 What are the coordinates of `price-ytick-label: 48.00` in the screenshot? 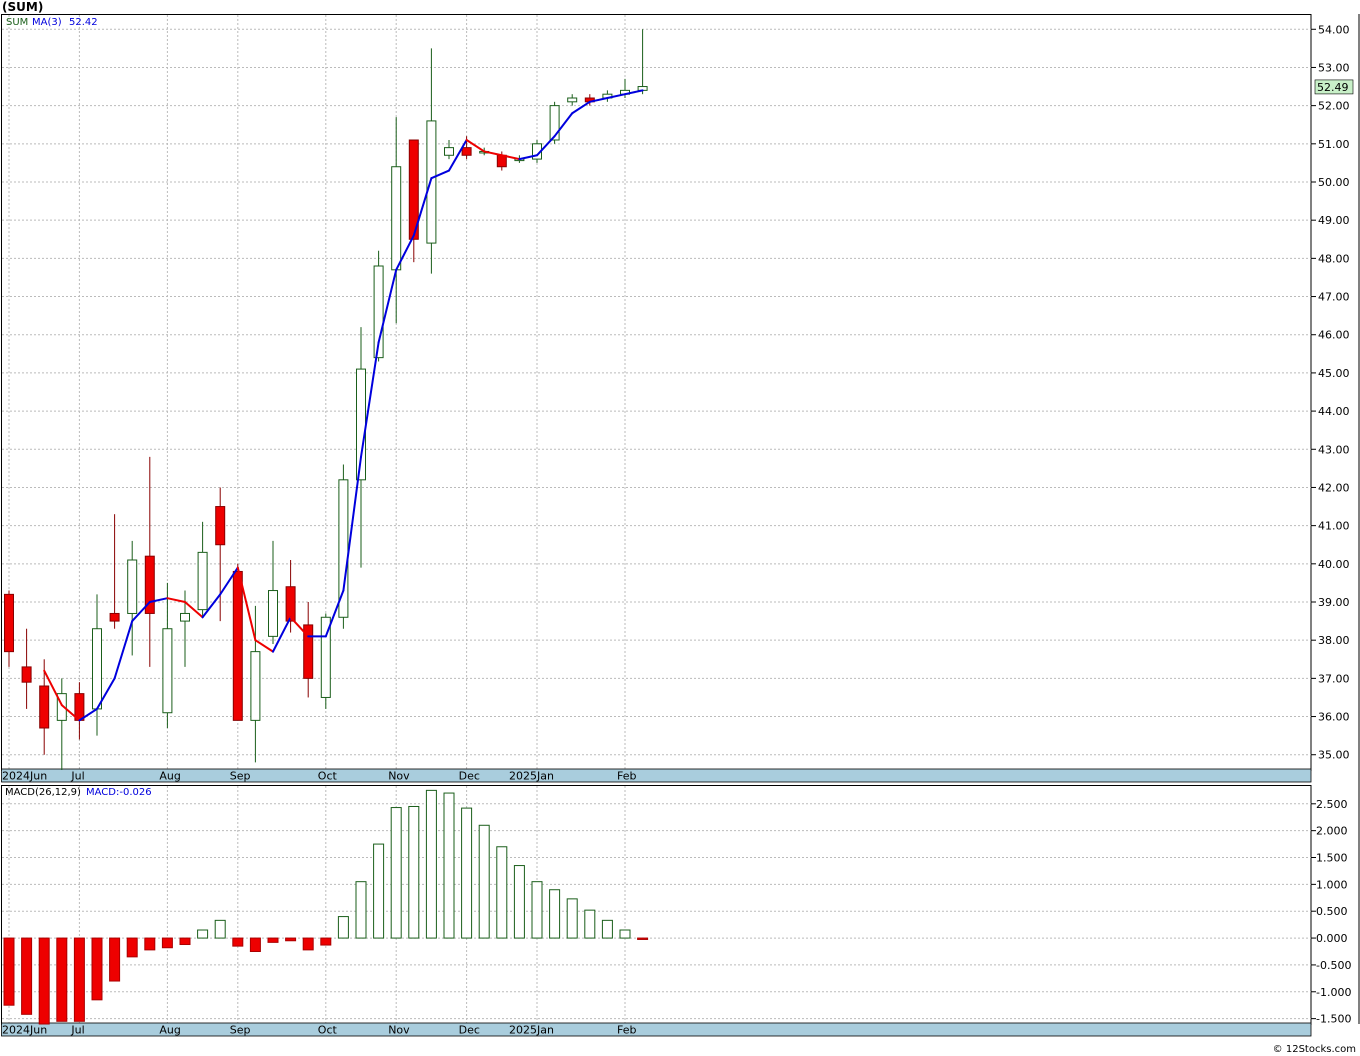 It's located at (1334, 258).